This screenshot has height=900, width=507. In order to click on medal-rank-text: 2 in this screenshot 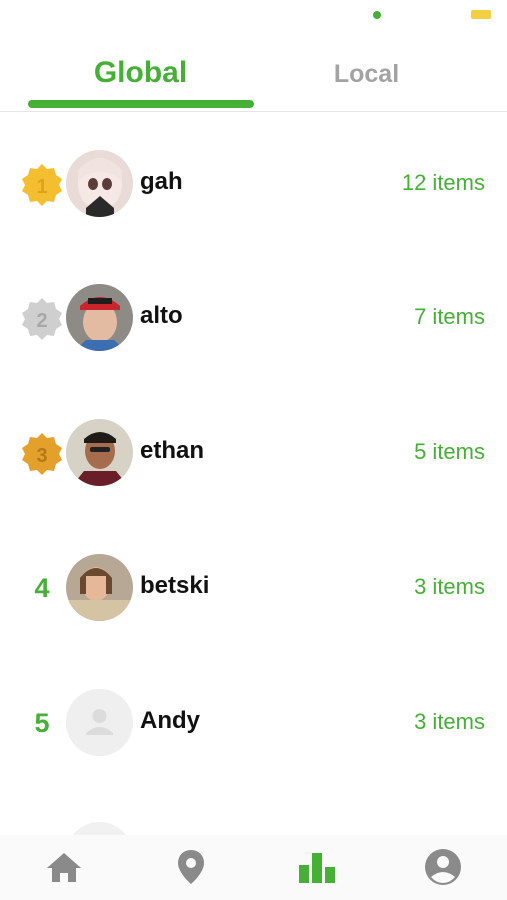, I will do `click(41, 321)`.